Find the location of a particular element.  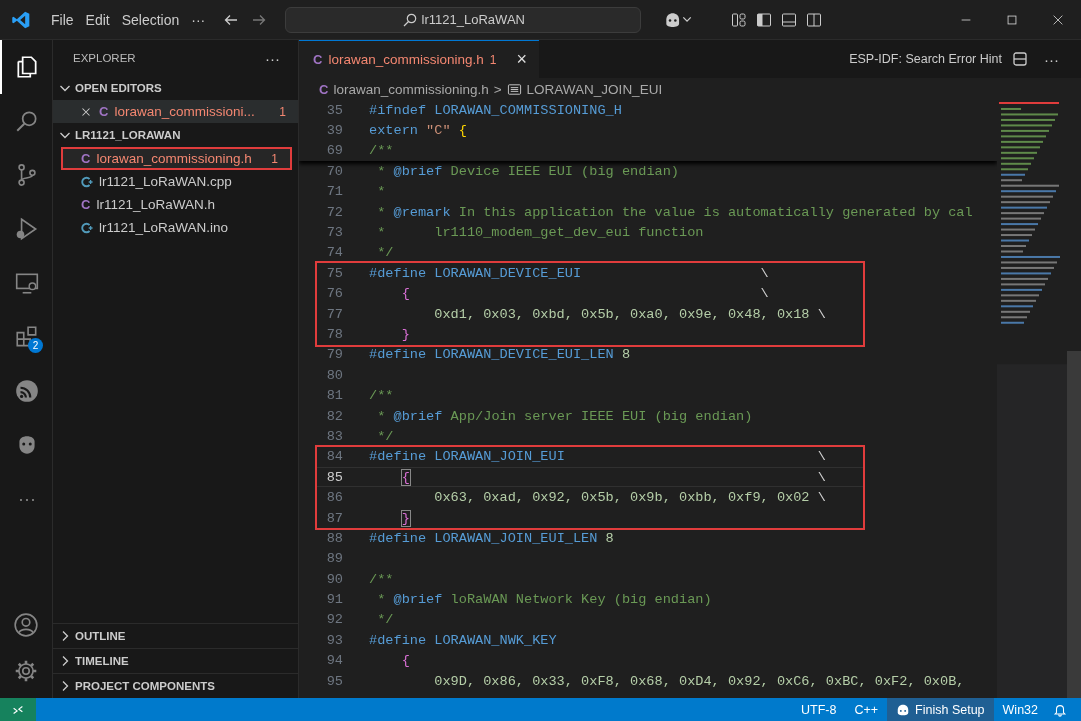

split-editor-icon is located at coordinates (1020, 59).